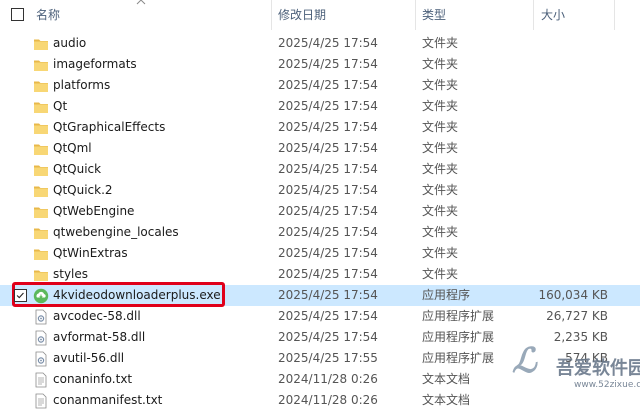 This screenshot has width=640, height=412. I want to click on watermark-logo-icon: ℒ, so click(525, 361).